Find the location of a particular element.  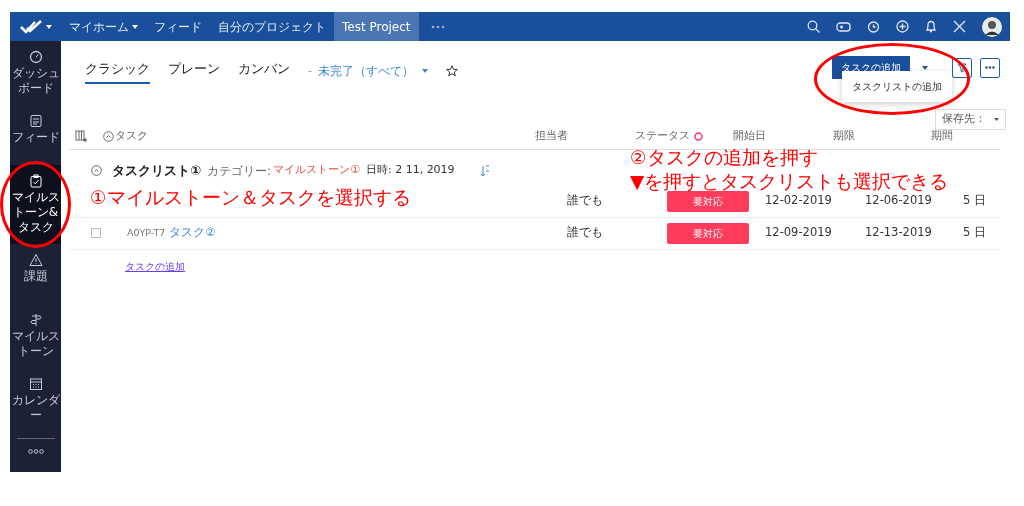

bell-icon is located at coordinates (931, 26).